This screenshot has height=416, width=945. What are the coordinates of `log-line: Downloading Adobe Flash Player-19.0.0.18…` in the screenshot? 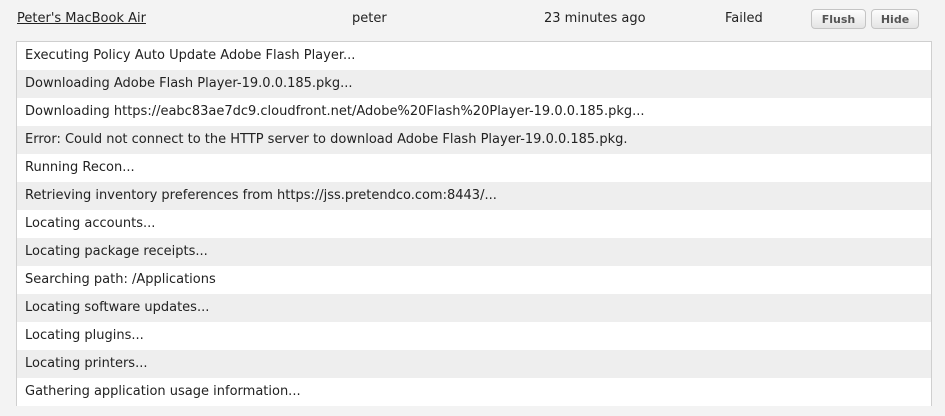 It's located at (474, 84).